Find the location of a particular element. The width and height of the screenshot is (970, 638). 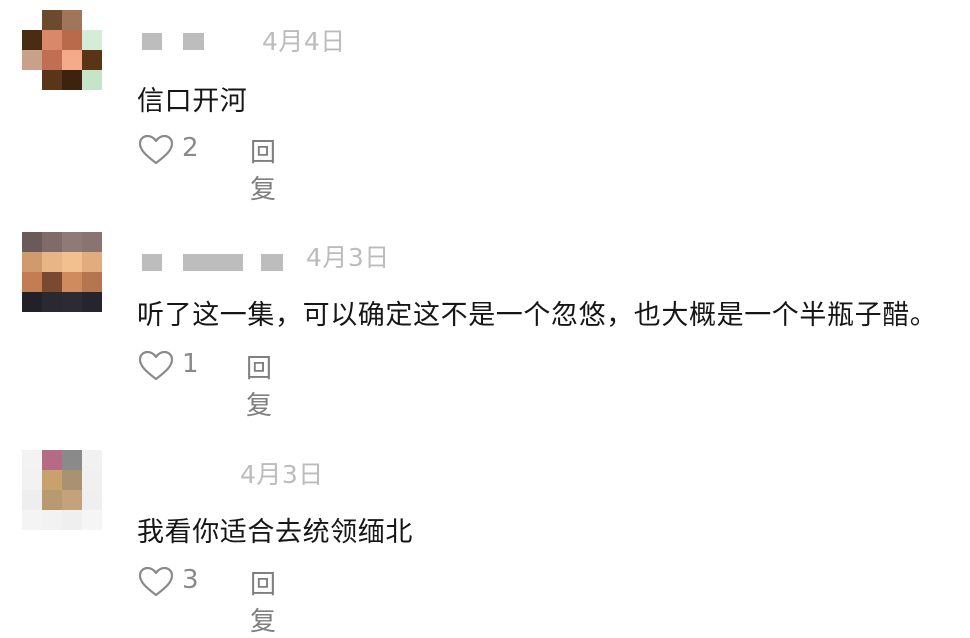

comment-text: 信口开河 is located at coordinates (192, 101).